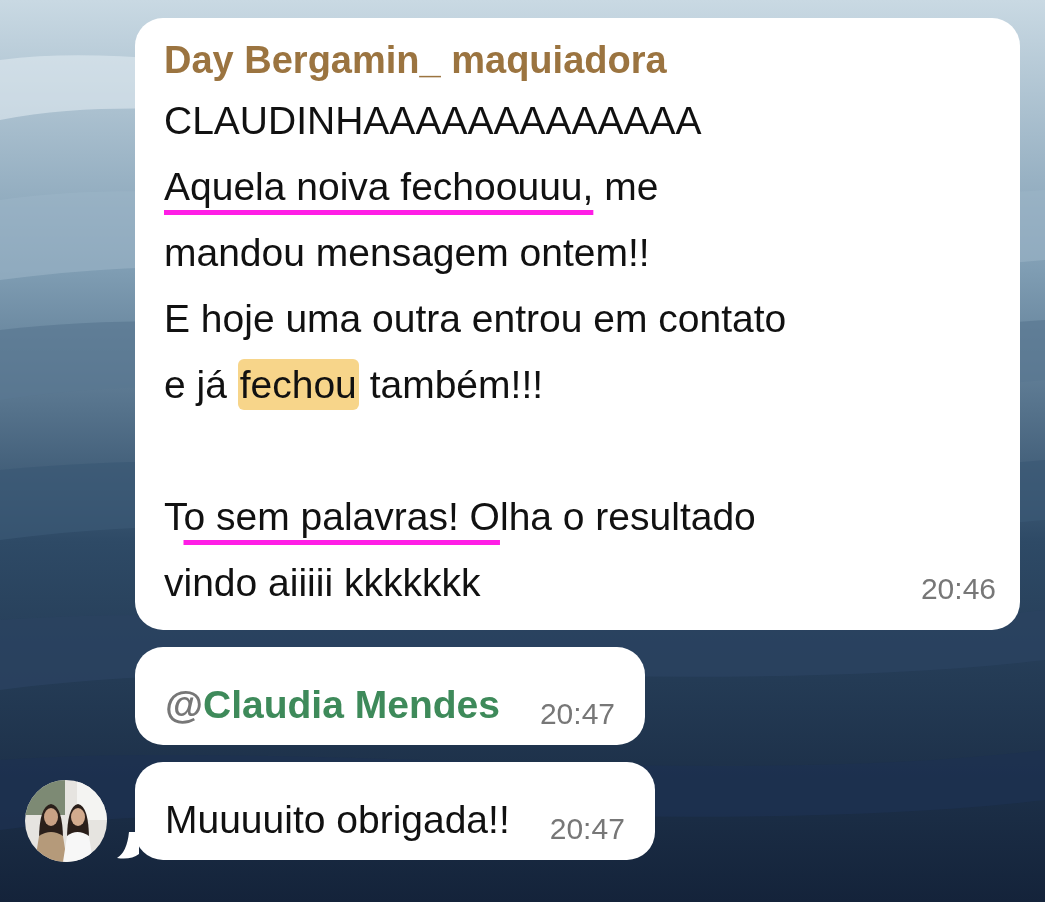  Describe the element at coordinates (958, 589) in the screenshot. I see `message-time: 20:46` at that location.